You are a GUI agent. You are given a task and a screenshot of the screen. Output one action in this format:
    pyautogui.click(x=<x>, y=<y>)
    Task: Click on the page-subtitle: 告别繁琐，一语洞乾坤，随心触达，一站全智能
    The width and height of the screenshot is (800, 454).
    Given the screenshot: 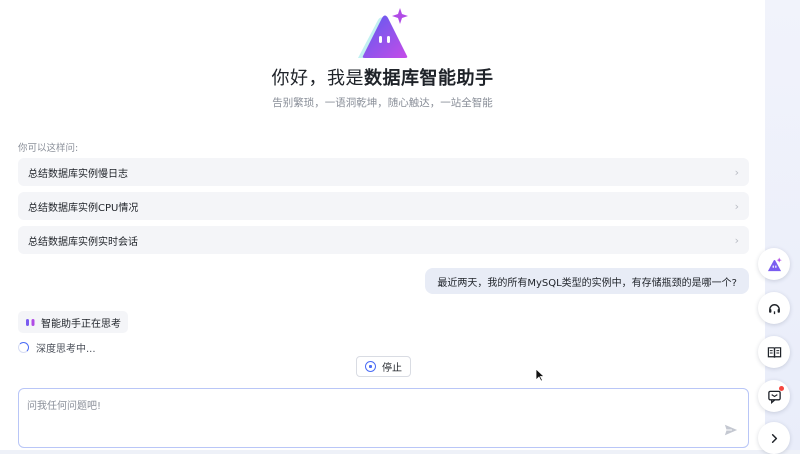 What is the action you would take?
    pyautogui.click(x=382, y=103)
    